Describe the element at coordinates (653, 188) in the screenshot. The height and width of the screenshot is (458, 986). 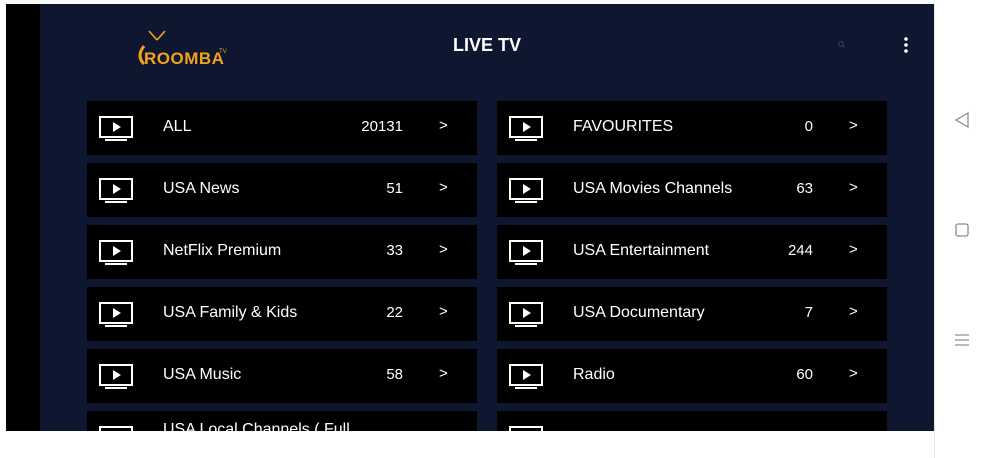
I see `category-label: USA Movies Channels` at that location.